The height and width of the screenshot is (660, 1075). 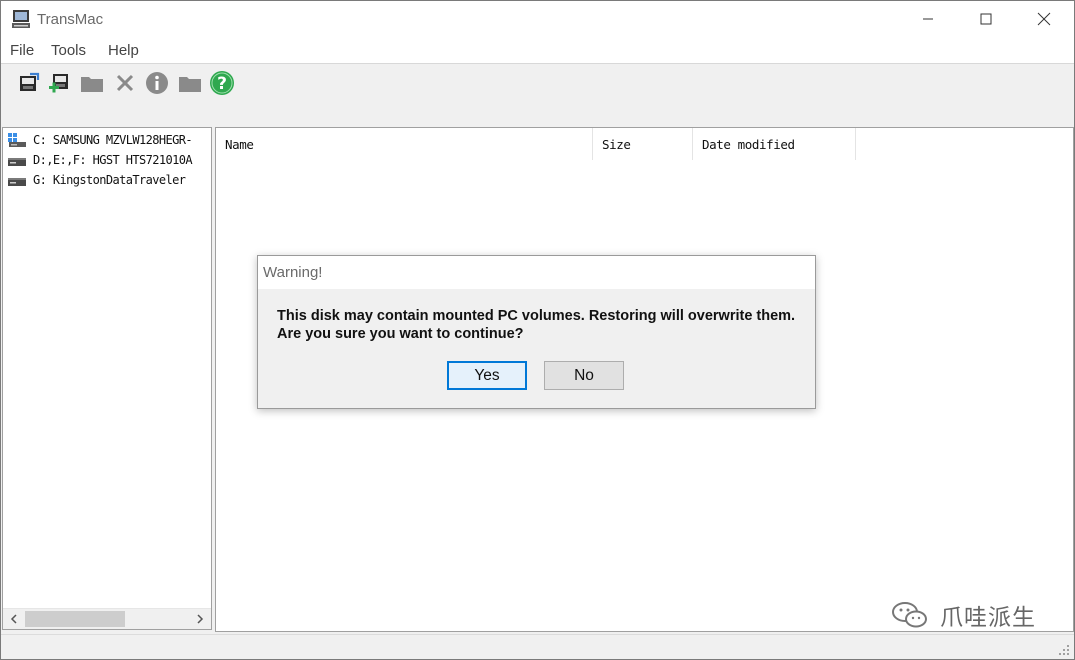 What do you see at coordinates (17, 140) in the screenshot?
I see `windows-drive-icon` at bounding box center [17, 140].